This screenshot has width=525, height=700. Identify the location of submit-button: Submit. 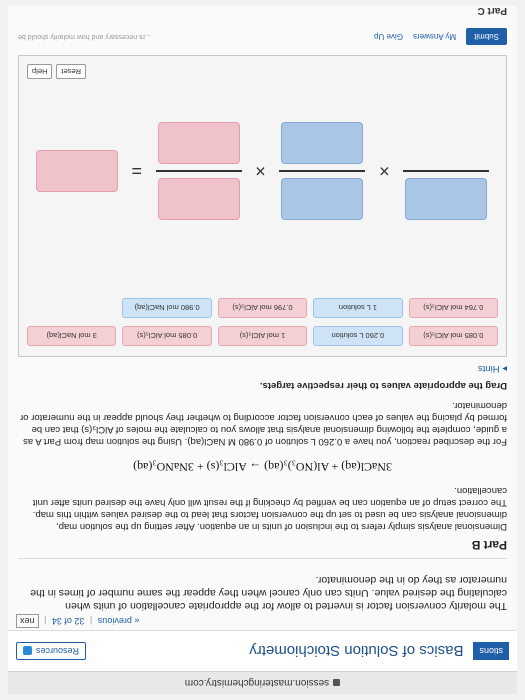
(486, 36).